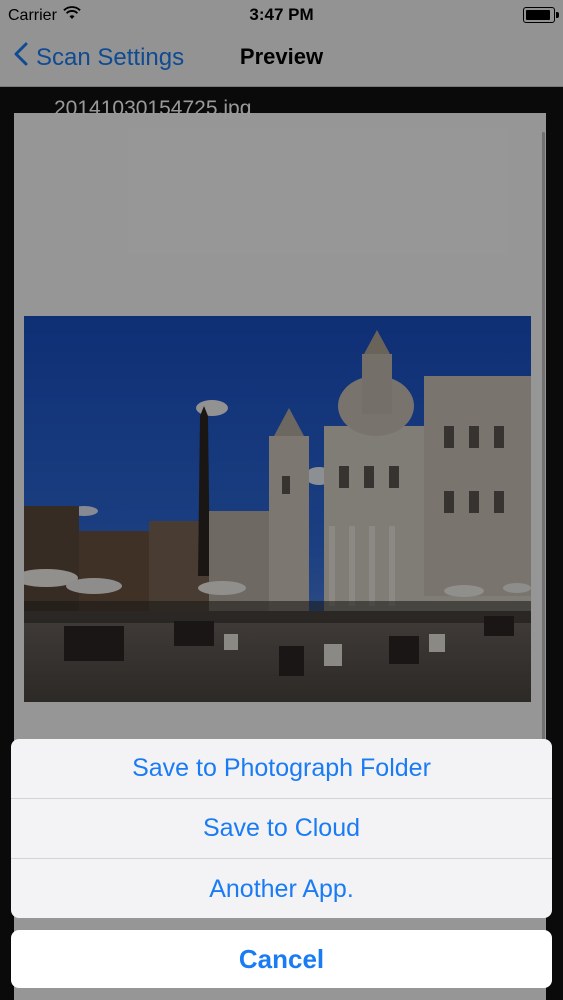 This screenshot has height=1000, width=563. Describe the element at coordinates (281, 888) in the screenshot. I see `another-app-button: Another App.` at that location.